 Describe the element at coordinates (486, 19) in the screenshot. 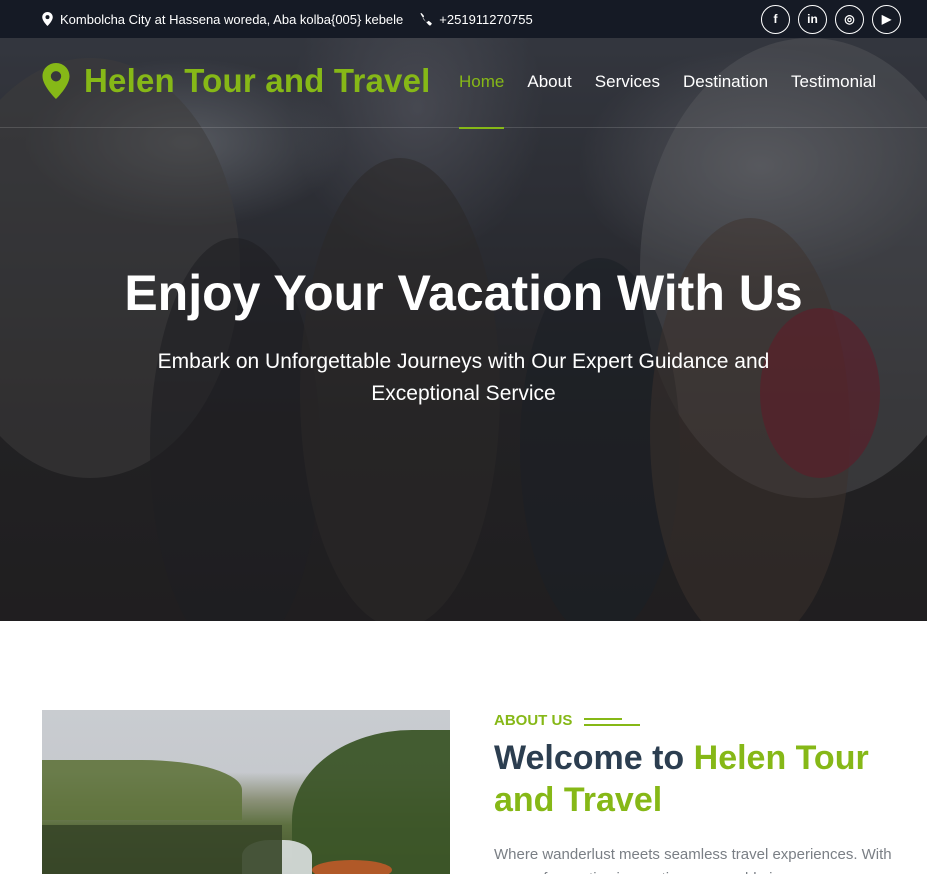

I see `phone-text: +251911270755` at that location.